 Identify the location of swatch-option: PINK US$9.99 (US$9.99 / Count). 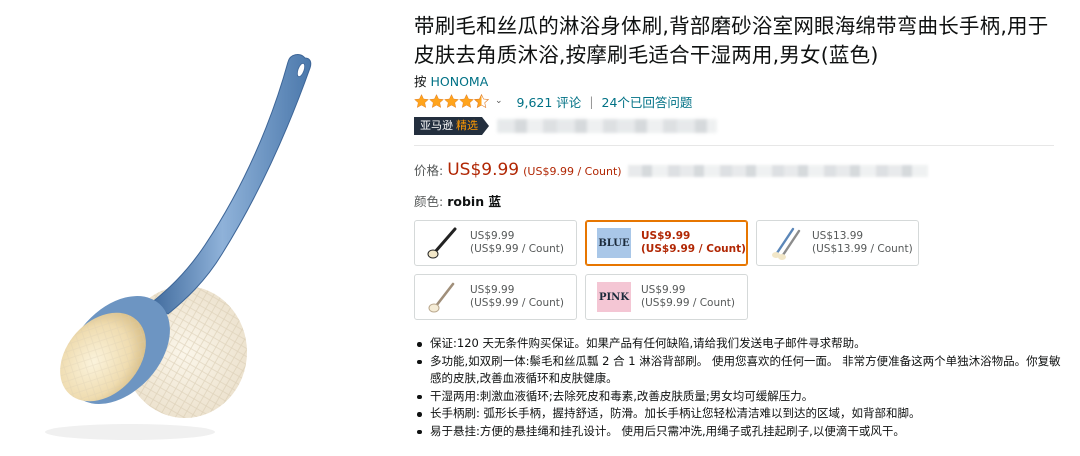
(666, 297).